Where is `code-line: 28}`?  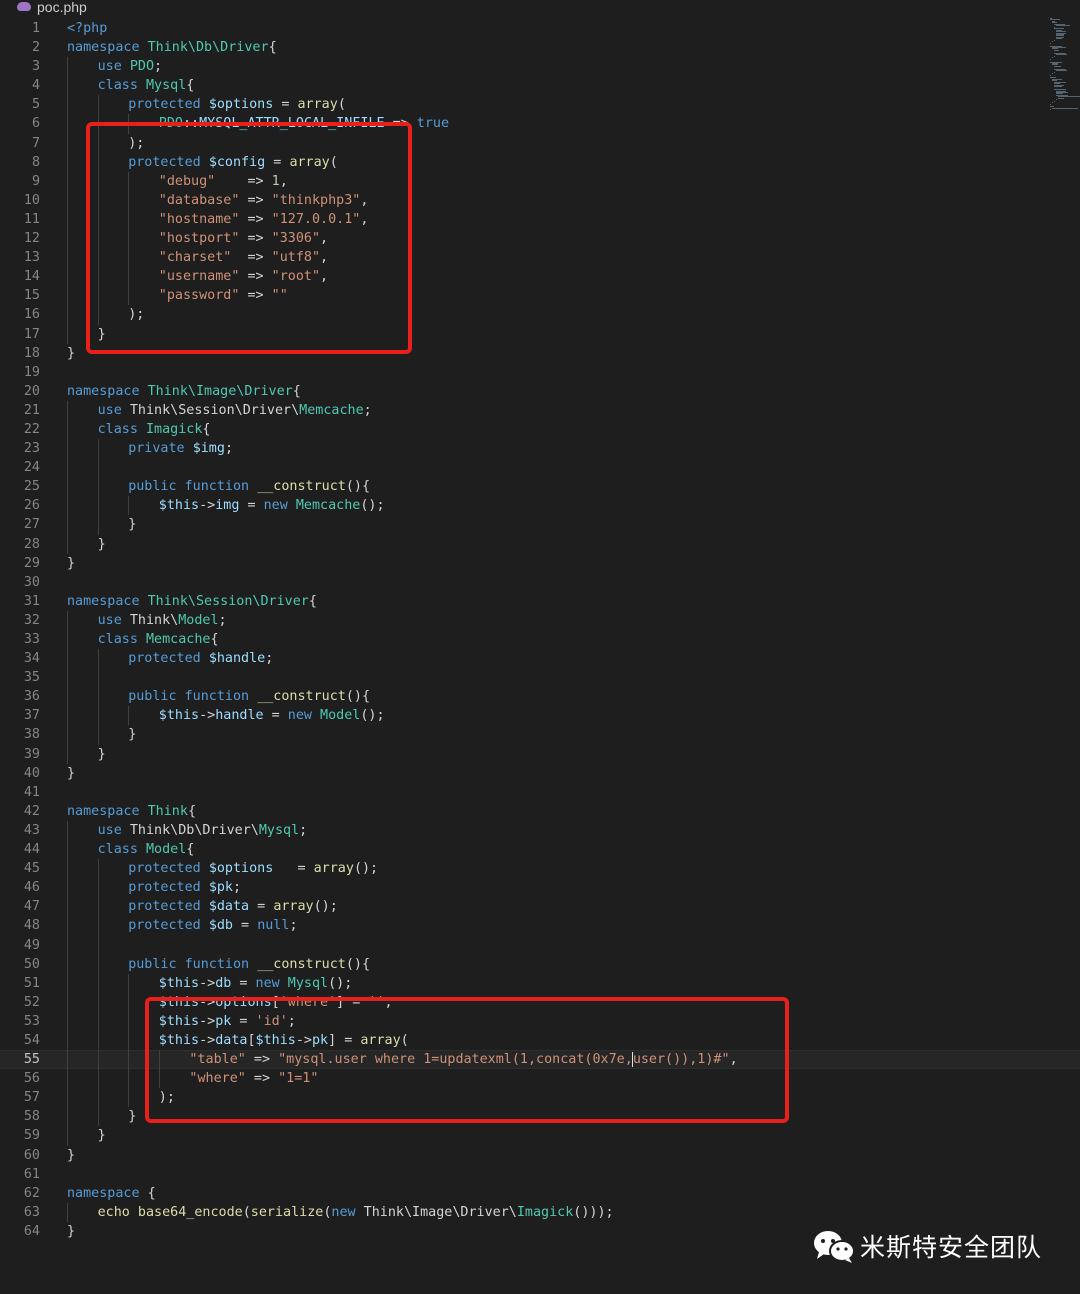
code-line: 28} is located at coordinates (540, 544).